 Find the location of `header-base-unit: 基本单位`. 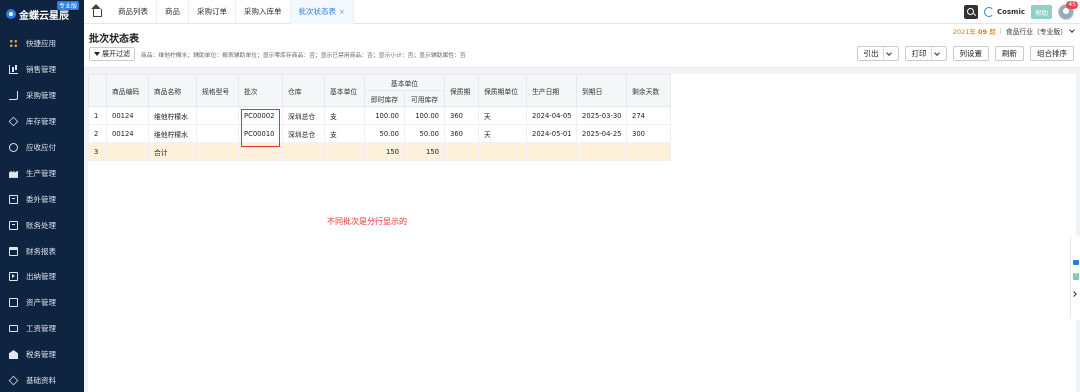

header-base-unit: 基本单位 is located at coordinates (344, 90).